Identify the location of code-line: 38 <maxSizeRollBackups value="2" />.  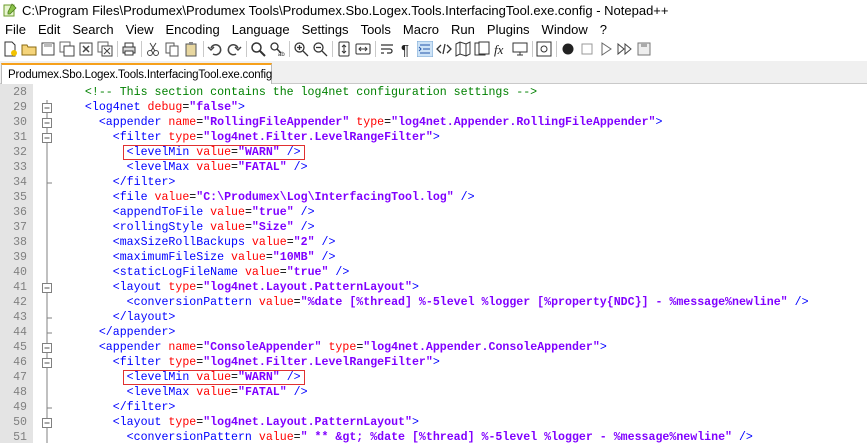
(433, 242).